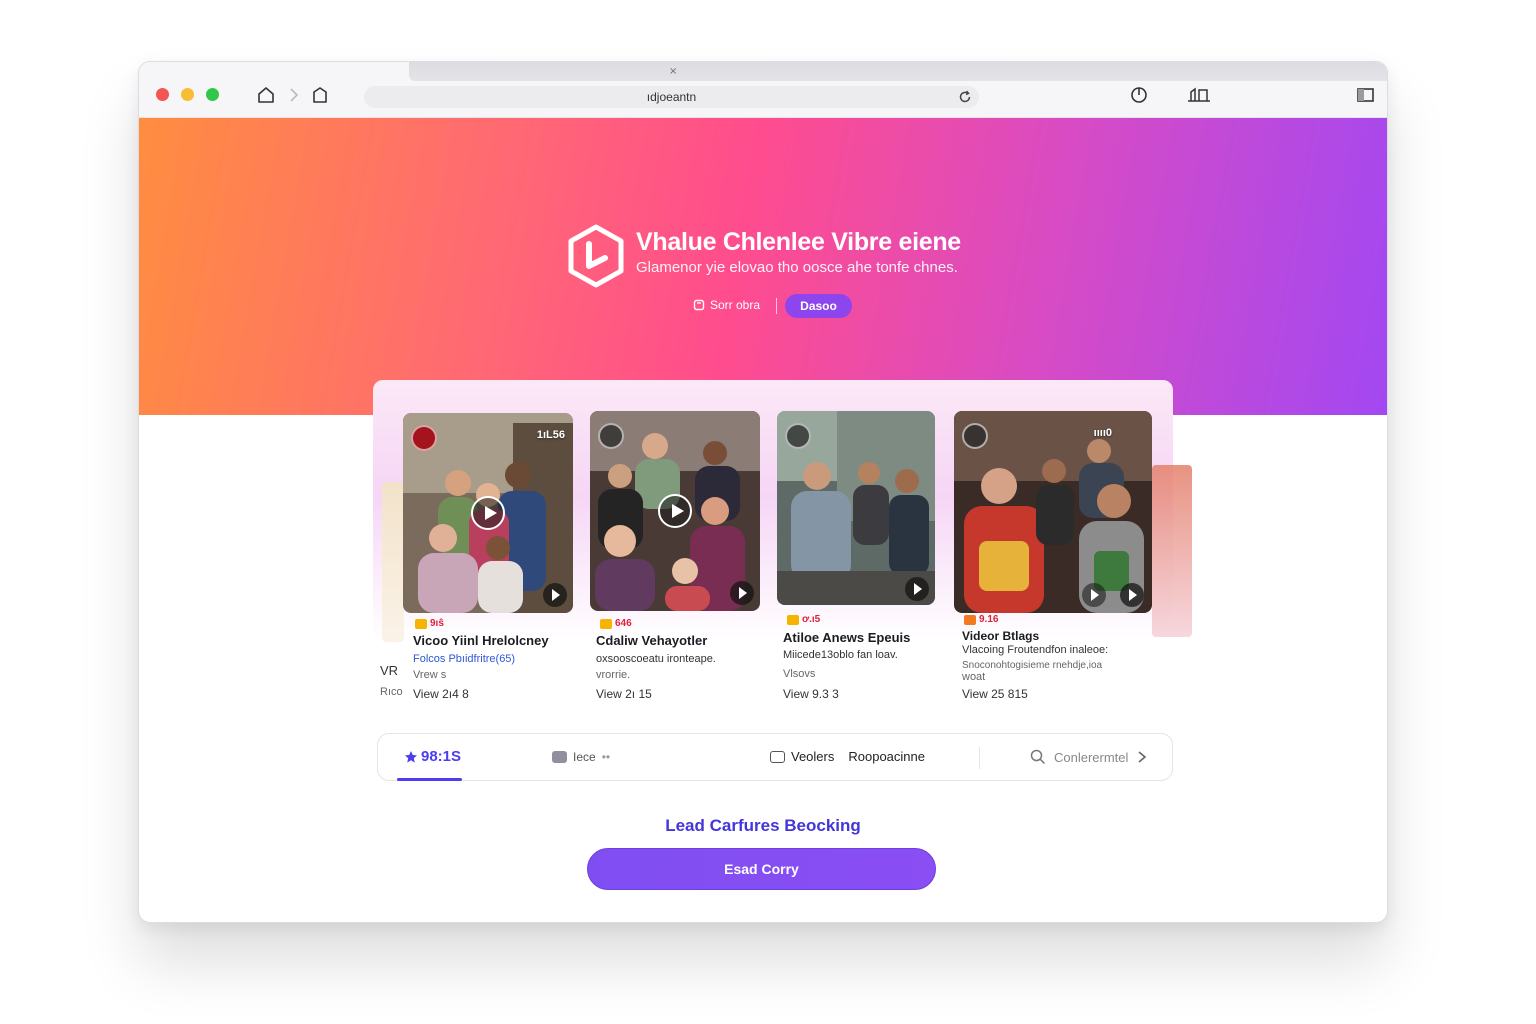  Describe the element at coordinates (818, 306) in the screenshot. I see `hero-pill-button: Dasoo` at that location.